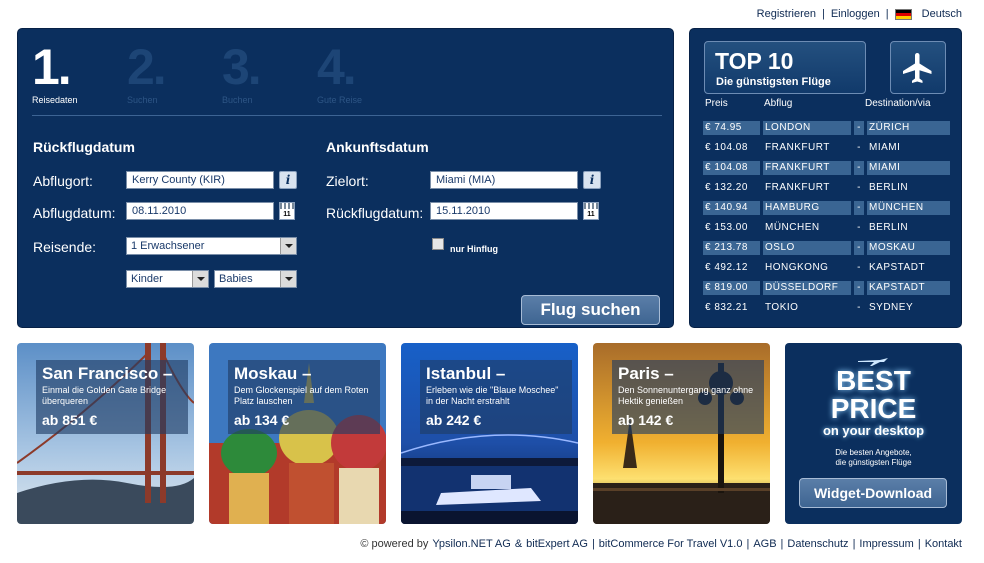 This screenshot has height=563, width=984. Describe the element at coordinates (903, 14) in the screenshot. I see `german-flag-icon` at that location.